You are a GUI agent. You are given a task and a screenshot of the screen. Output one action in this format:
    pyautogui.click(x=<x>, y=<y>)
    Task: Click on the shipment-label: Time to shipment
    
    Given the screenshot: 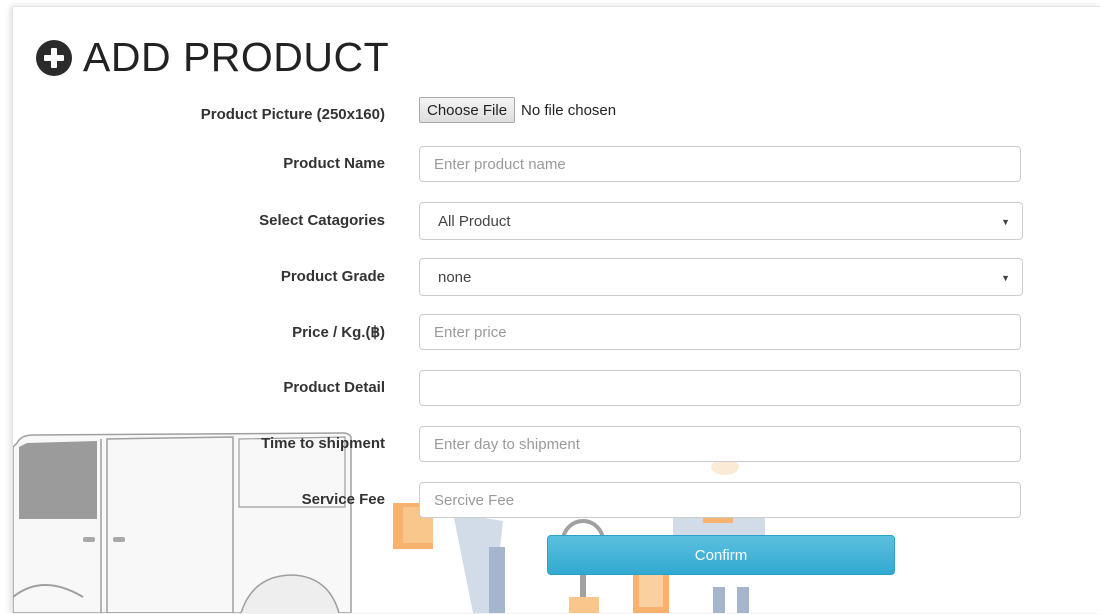 What is the action you would take?
    pyautogui.click(x=323, y=443)
    